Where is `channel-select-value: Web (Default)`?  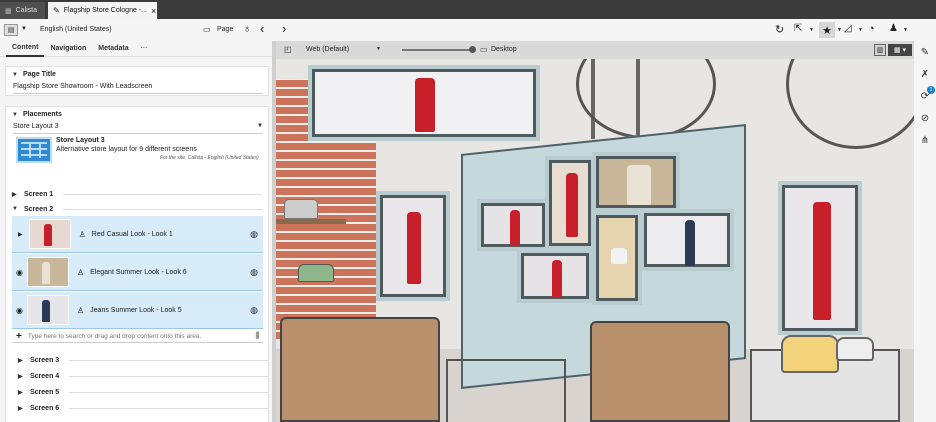
channel-select-value: Web (Default) is located at coordinates (328, 49).